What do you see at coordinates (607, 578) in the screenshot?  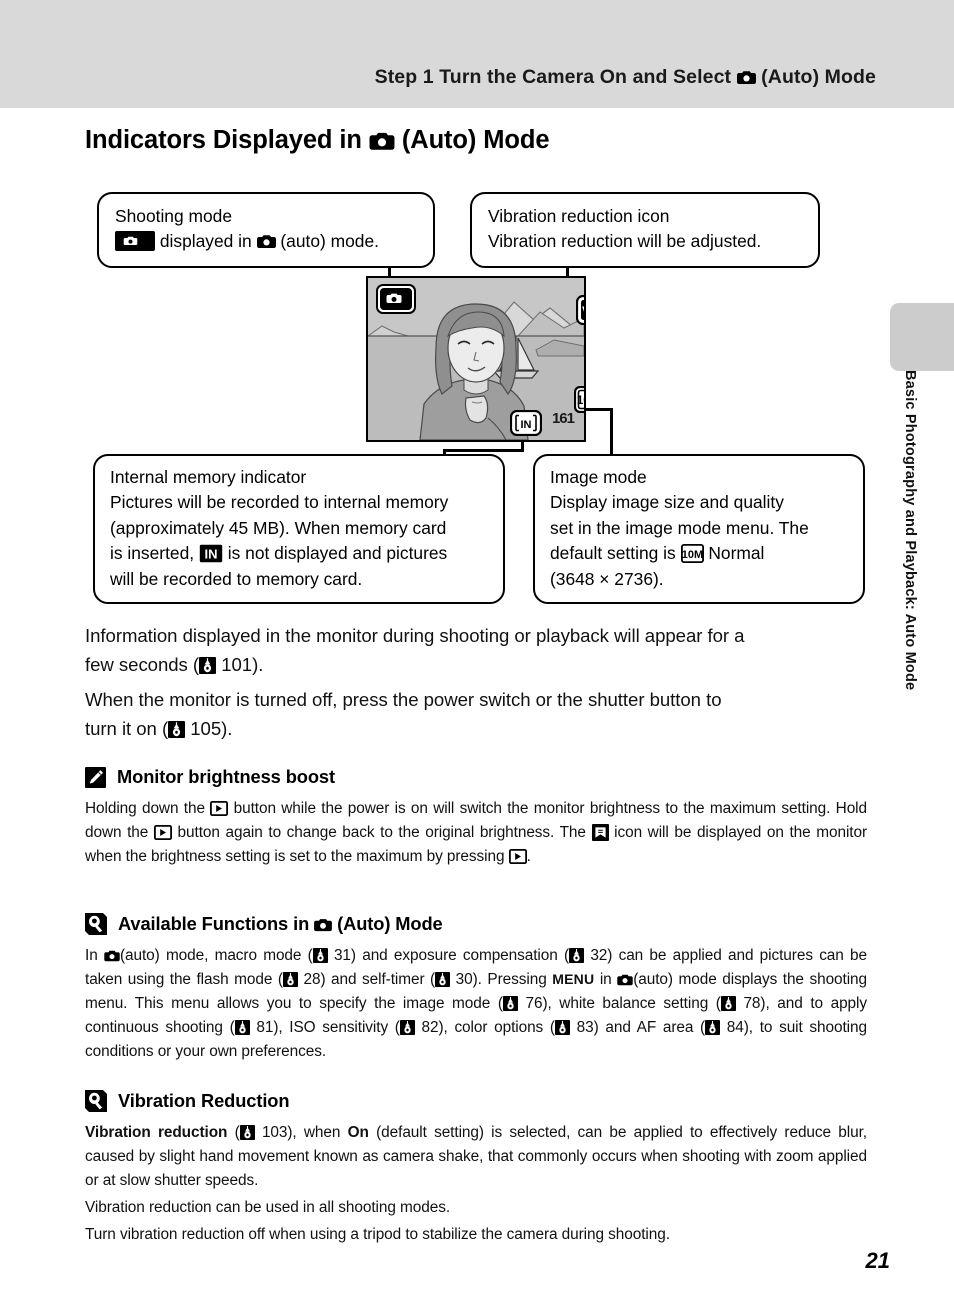 I see `callout-image-mode-line5: (3648 × 2736).` at bounding box center [607, 578].